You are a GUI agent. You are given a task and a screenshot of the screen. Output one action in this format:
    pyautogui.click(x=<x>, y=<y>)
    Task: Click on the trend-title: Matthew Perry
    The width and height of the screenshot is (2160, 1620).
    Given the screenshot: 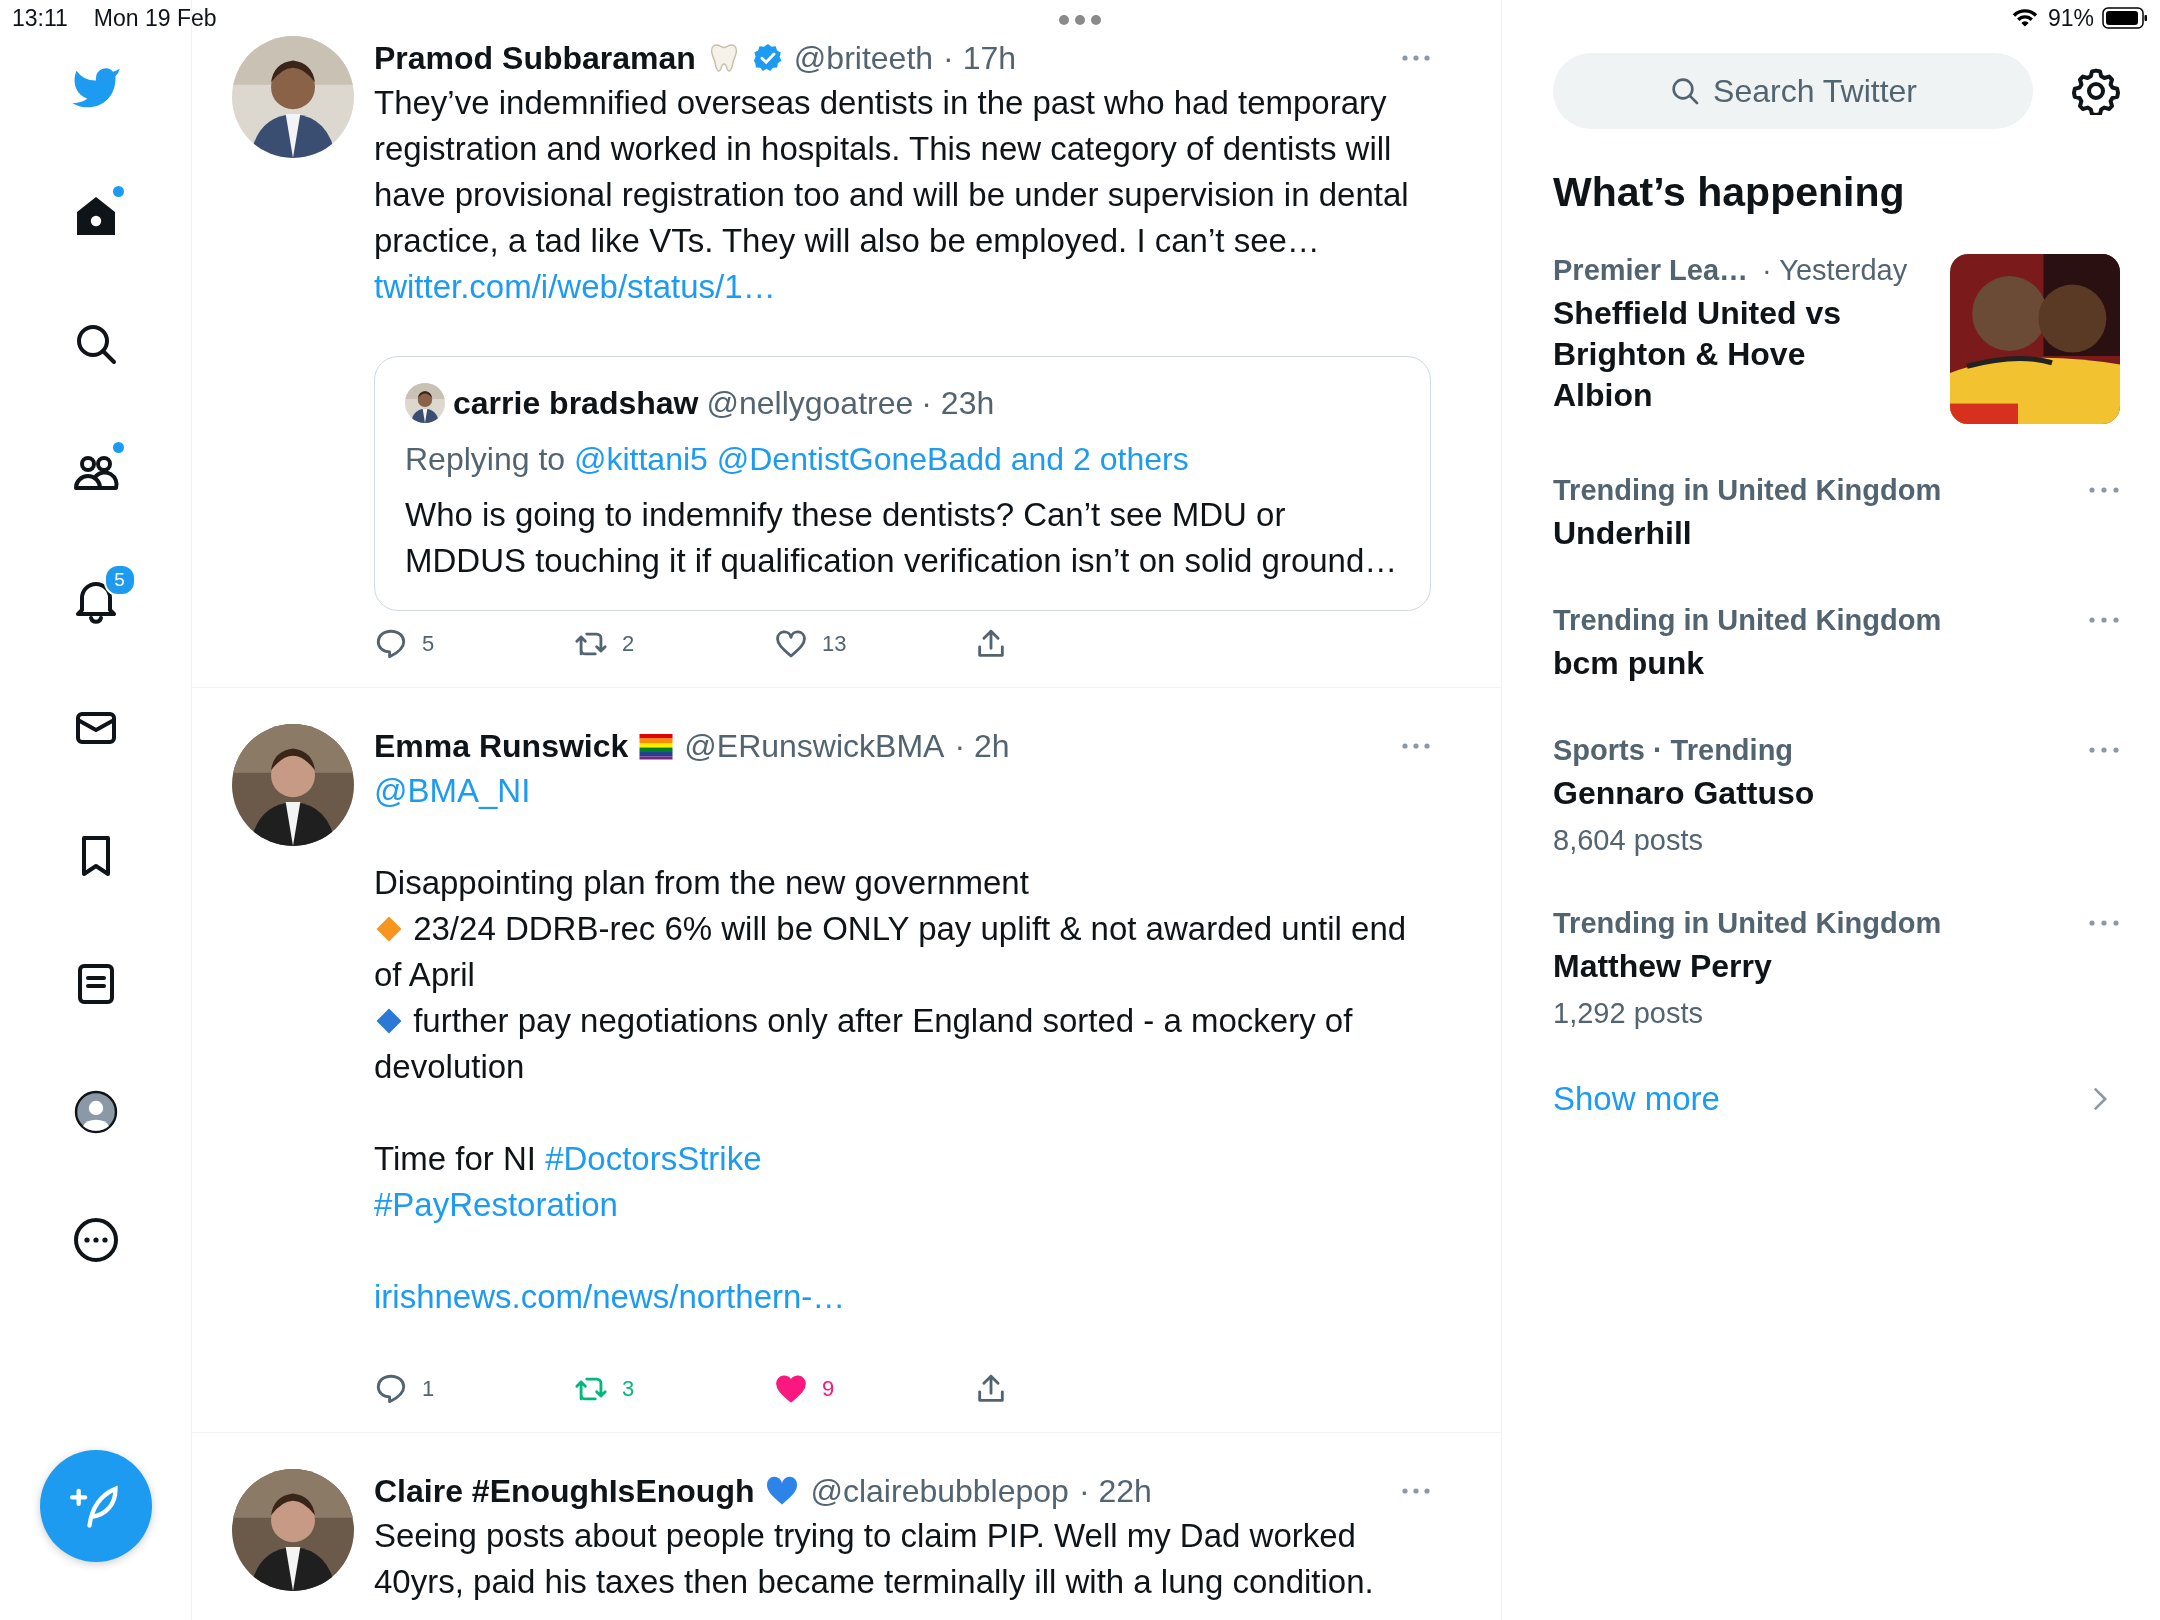 What is the action you would take?
    pyautogui.click(x=1663, y=966)
    